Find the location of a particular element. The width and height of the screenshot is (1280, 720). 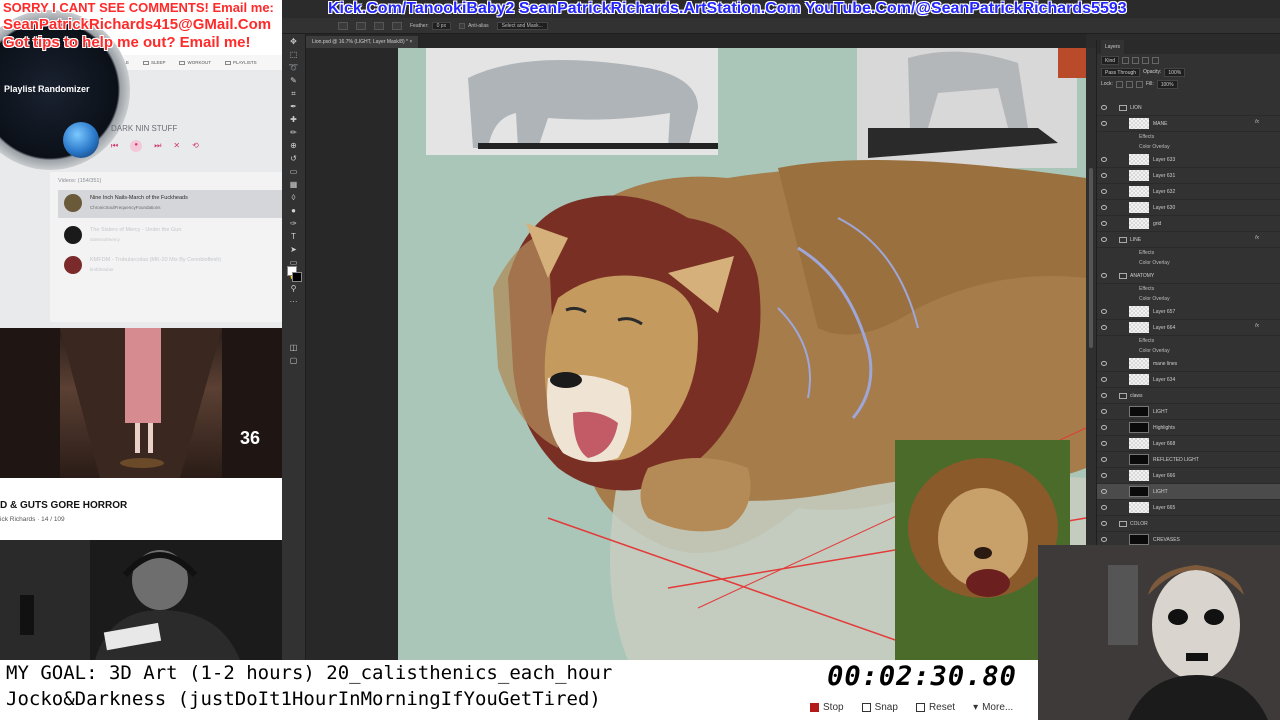

eyedropper-tool-icon: ✒ is located at coordinates (294, 107).